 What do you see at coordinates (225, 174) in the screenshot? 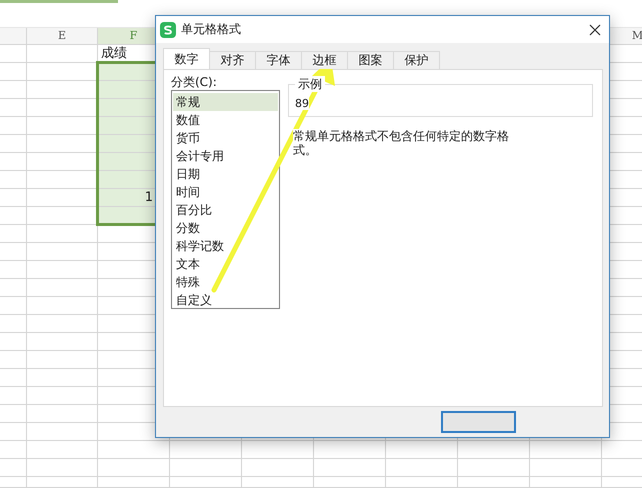
I see `list-item: 日期` at bounding box center [225, 174].